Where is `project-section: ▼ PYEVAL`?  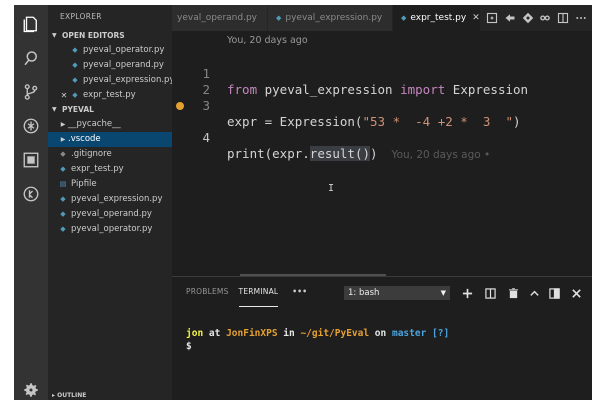
project-section: ▼ PYEVAL is located at coordinates (110, 110).